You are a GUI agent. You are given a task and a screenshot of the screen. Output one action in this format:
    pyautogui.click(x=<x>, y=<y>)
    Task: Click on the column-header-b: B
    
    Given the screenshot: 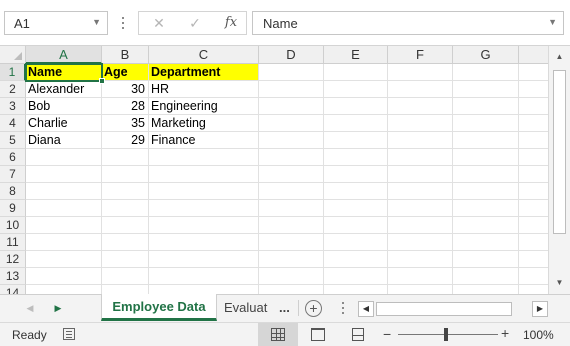 What is the action you would take?
    pyautogui.click(x=125, y=55)
    